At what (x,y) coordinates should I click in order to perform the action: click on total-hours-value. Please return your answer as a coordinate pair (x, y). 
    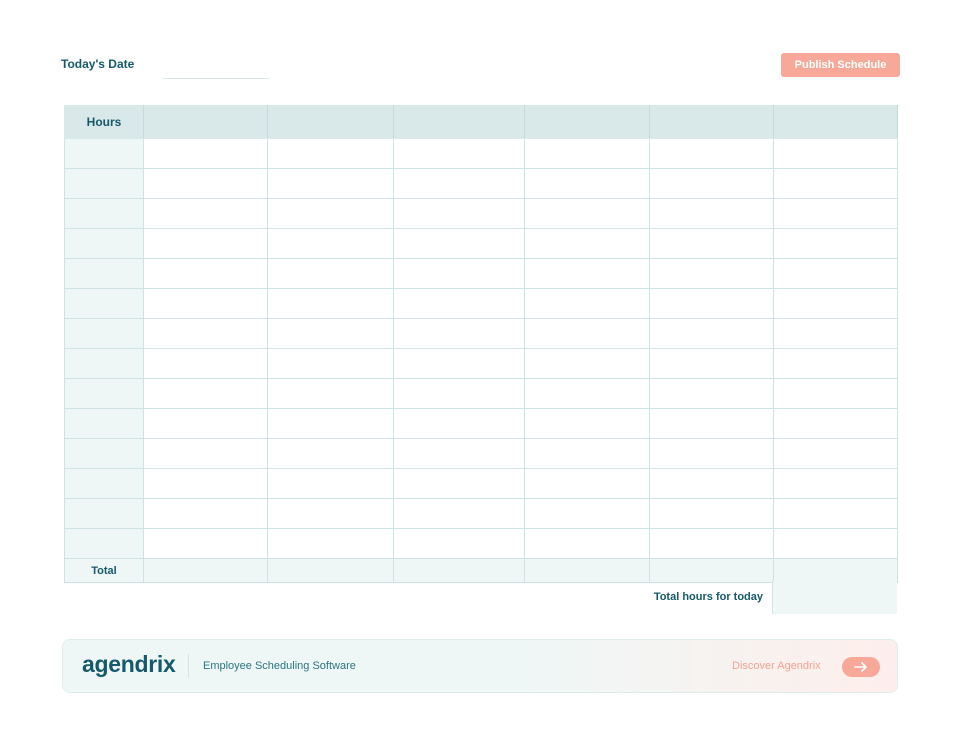
    Looking at the image, I should click on (834, 597).